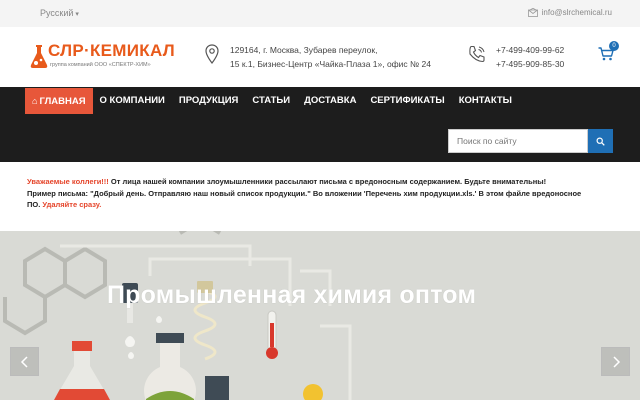  I want to click on search-button, so click(600, 141).